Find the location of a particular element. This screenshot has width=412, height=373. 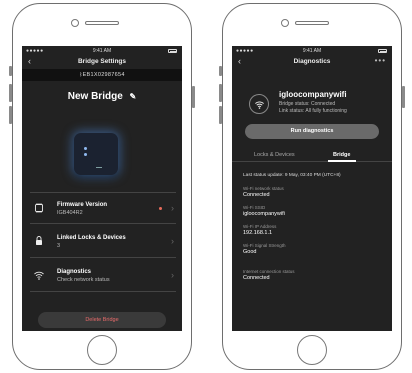

update-alert-dot is located at coordinates (160, 208).